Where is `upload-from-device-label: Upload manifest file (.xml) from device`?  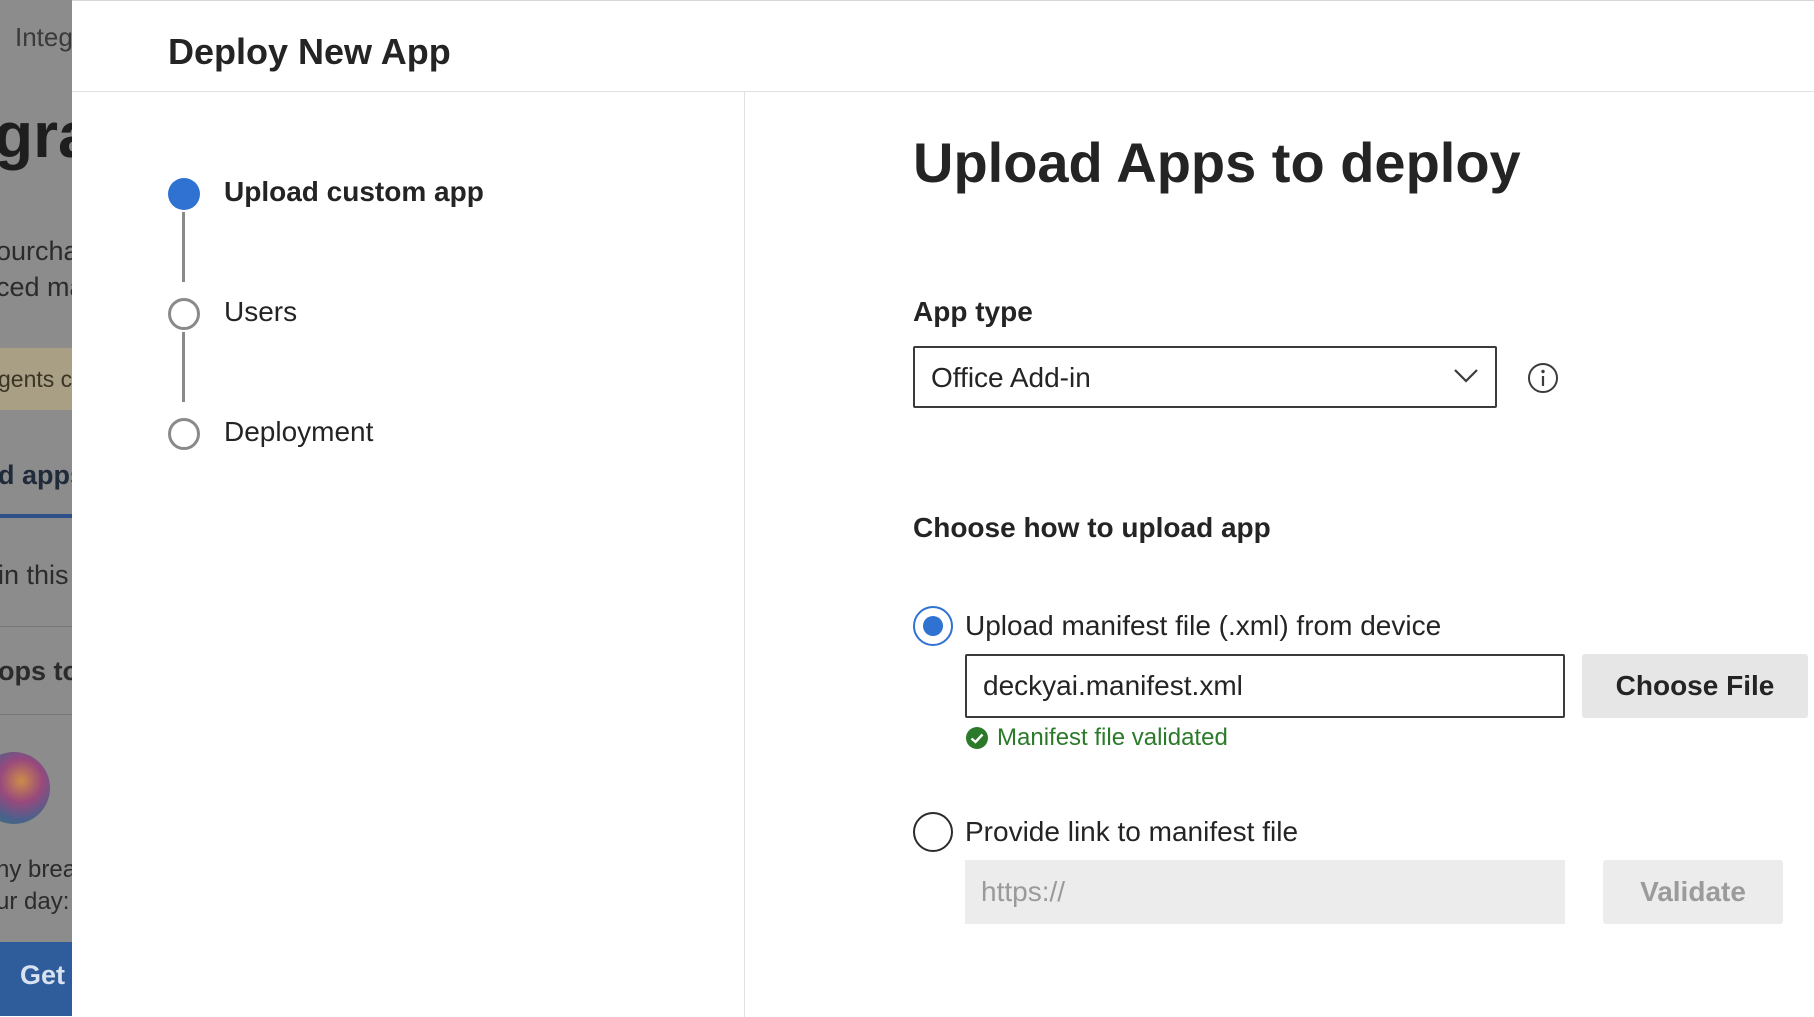 upload-from-device-label: Upload manifest file (.xml) from device is located at coordinates (1203, 626).